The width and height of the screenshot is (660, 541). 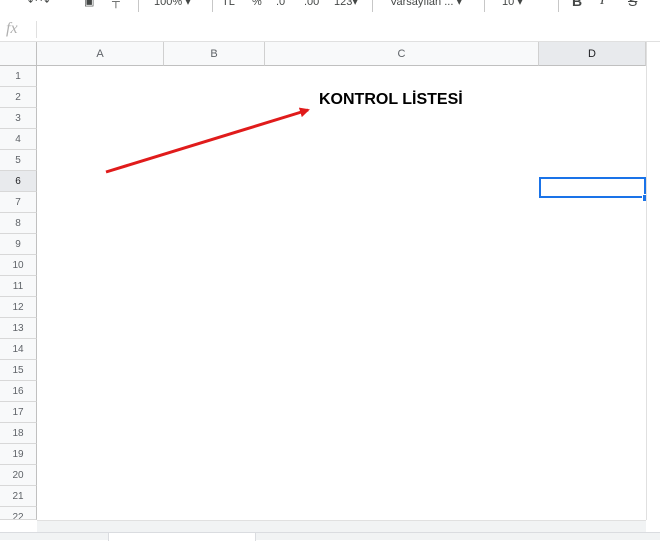 What do you see at coordinates (391, 100) in the screenshot?
I see `cell-c2: KONTROL LİSTESİ` at bounding box center [391, 100].